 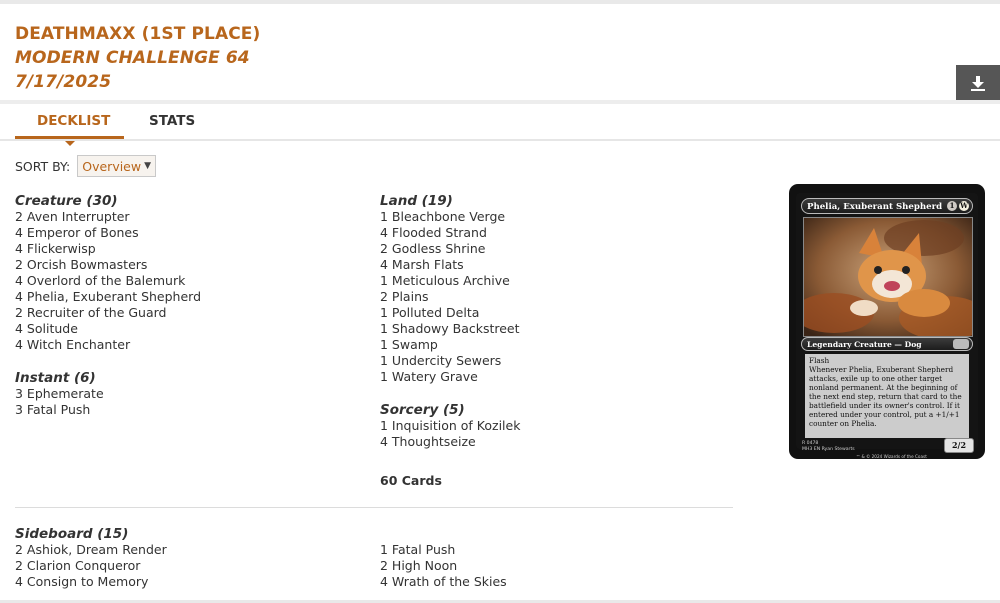 I want to click on card-copyright: ™ & © 2024 Wizards of the Coast, so click(x=891, y=456).